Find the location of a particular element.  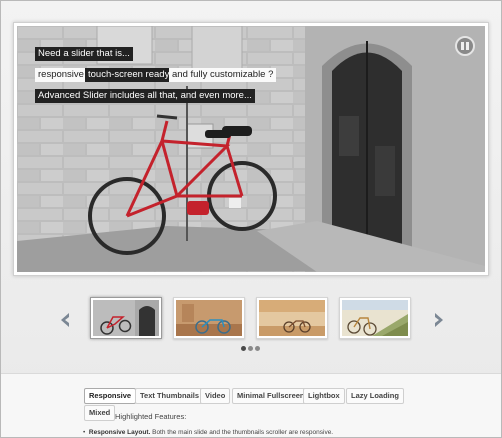

thumb-bicycle-wall is located at coordinates (292, 318).